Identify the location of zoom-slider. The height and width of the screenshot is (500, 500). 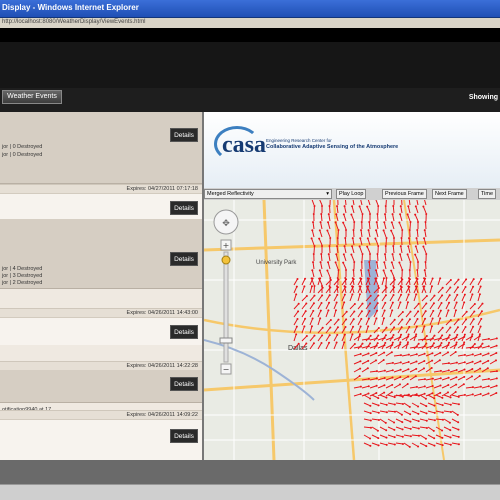
(226, 307).